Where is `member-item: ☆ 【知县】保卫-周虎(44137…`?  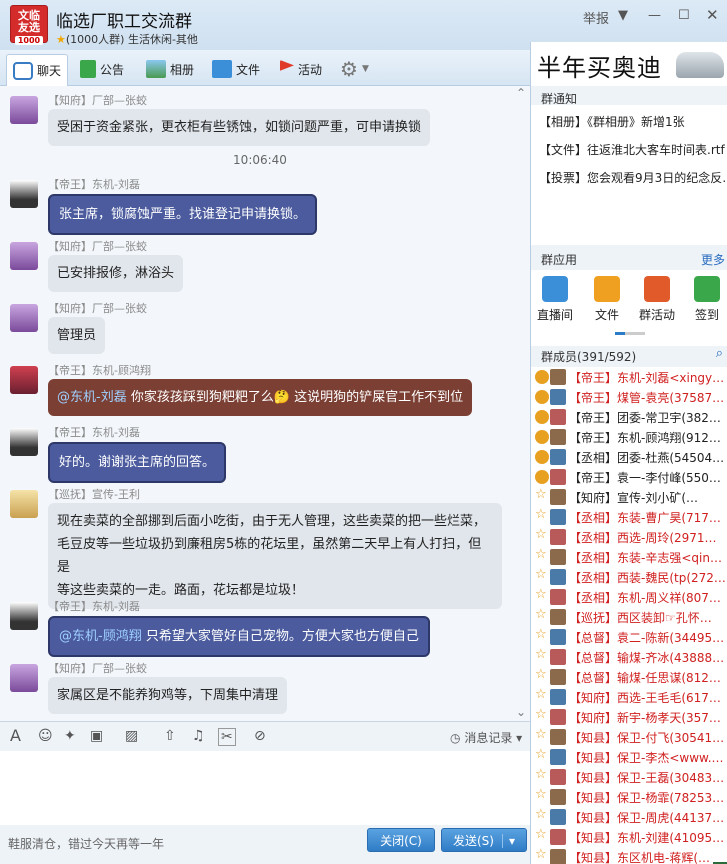 member-item: ☆ 【知县】保卫-周虎(44137… is located at coordinates (629, 817).